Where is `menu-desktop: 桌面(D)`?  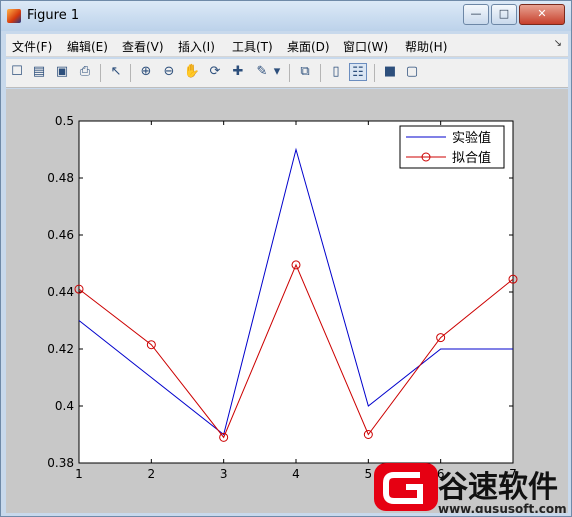
menu-desktop: 桌面(D) is located at coordinates (308, 46).